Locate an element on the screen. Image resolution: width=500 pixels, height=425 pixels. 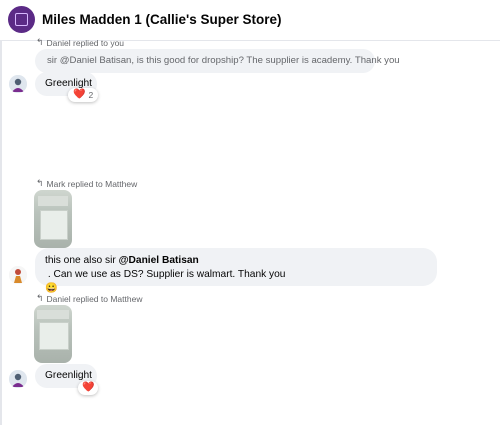
reply-info-text: Mark replied to Matthew is located at coordinates (92, 183).